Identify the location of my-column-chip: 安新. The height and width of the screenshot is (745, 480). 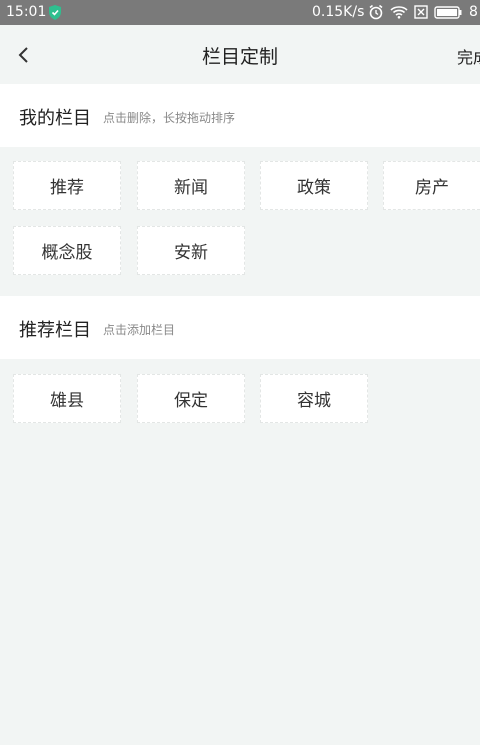
(191, 250).